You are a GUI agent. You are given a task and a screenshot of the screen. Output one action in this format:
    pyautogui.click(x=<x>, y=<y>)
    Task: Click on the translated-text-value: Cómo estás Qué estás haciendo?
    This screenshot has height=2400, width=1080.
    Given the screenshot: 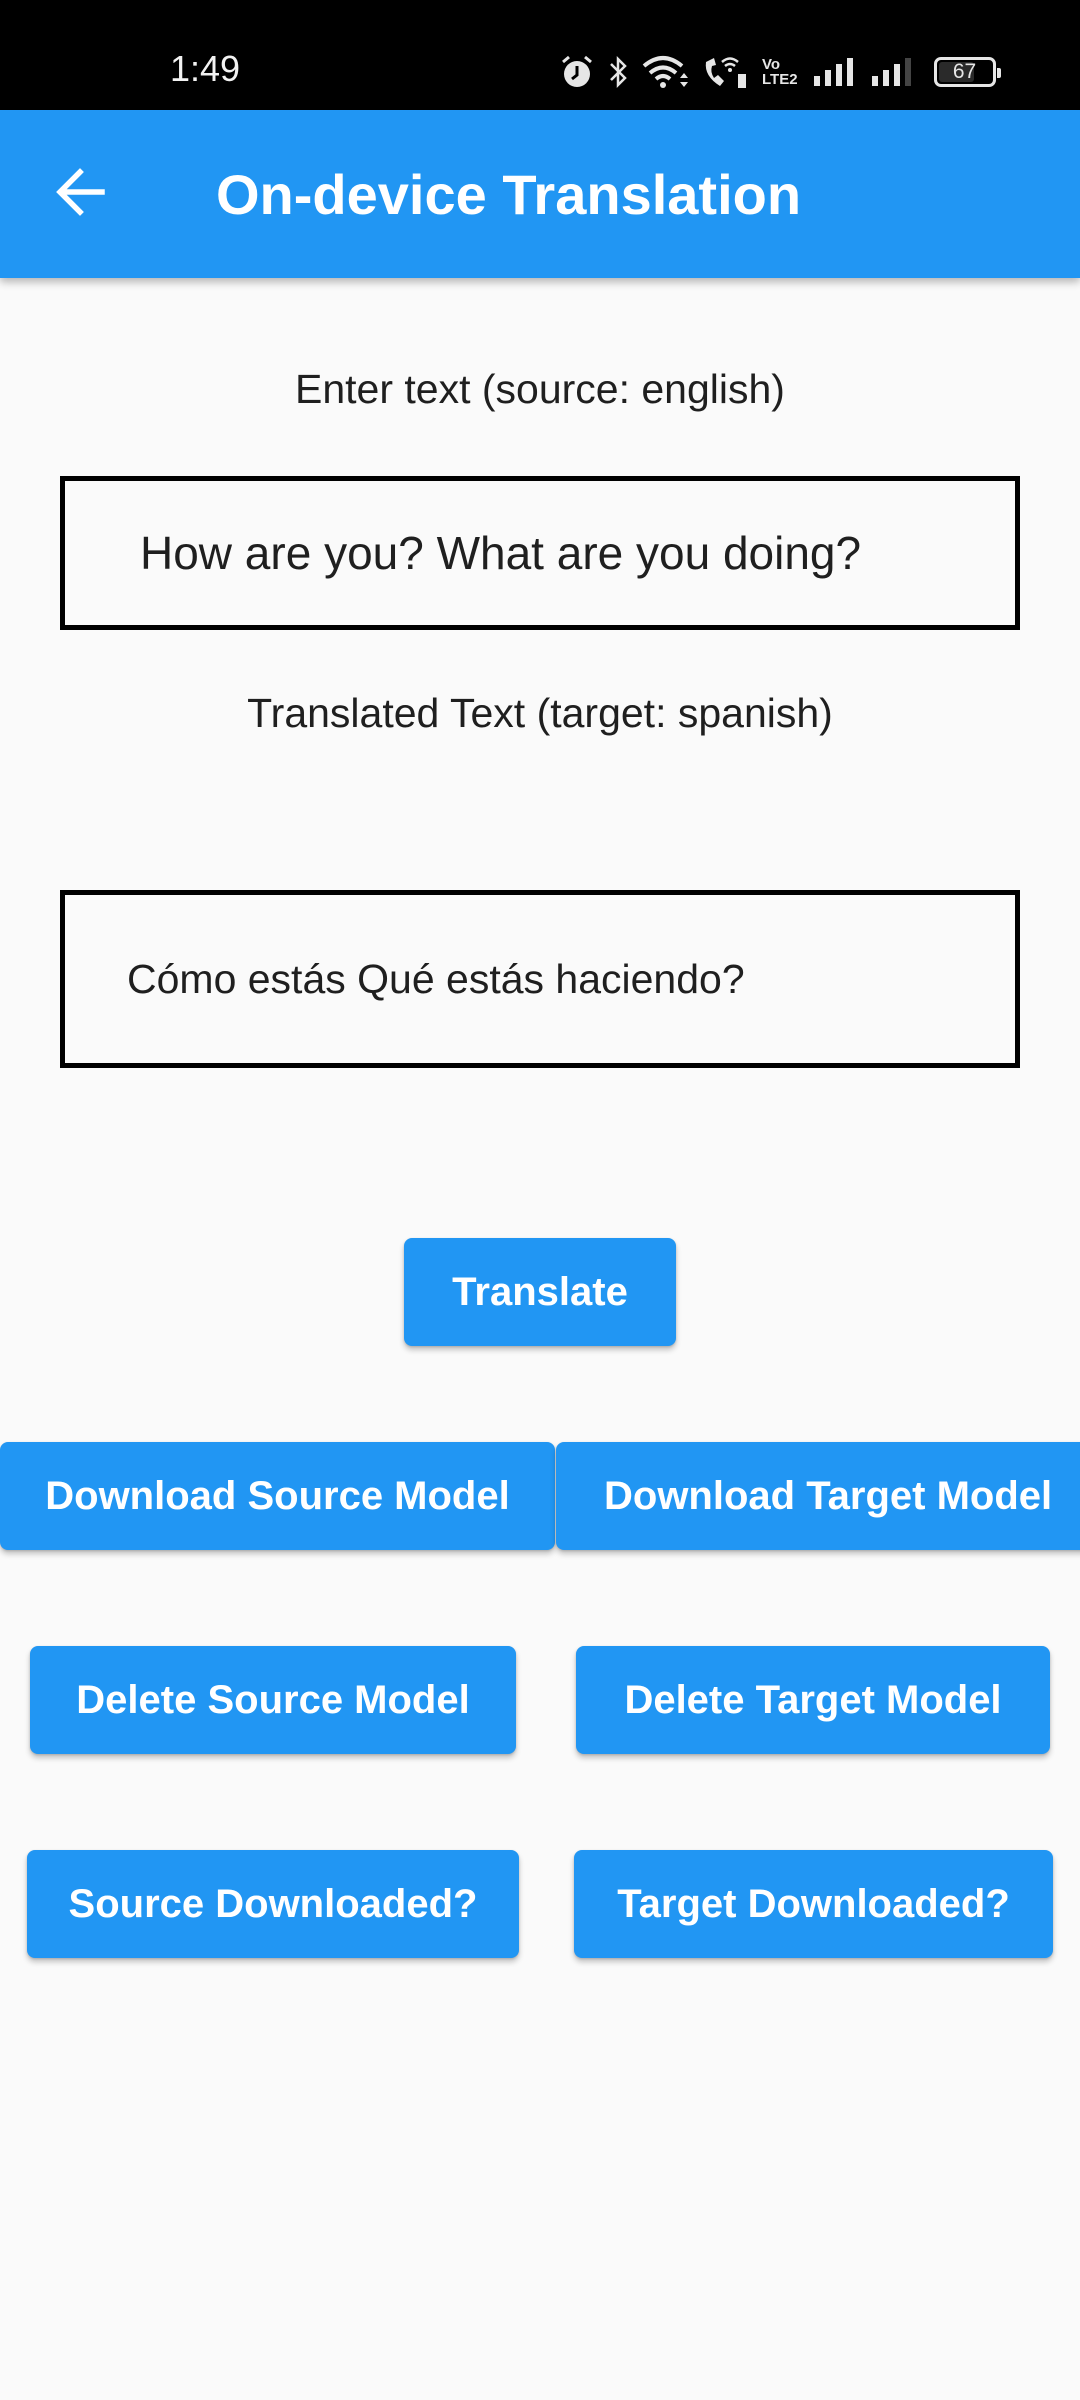 What is the action you would take?
    pyautogui.click(x=436, y=978)
    